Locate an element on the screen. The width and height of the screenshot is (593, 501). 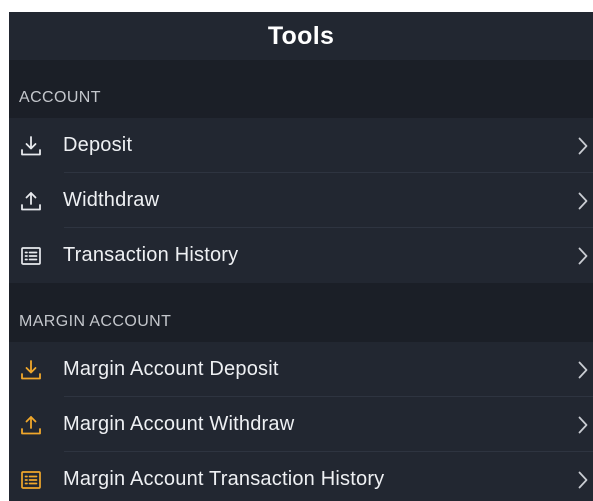
page-title: Tools is located at coordinates (301, 35).